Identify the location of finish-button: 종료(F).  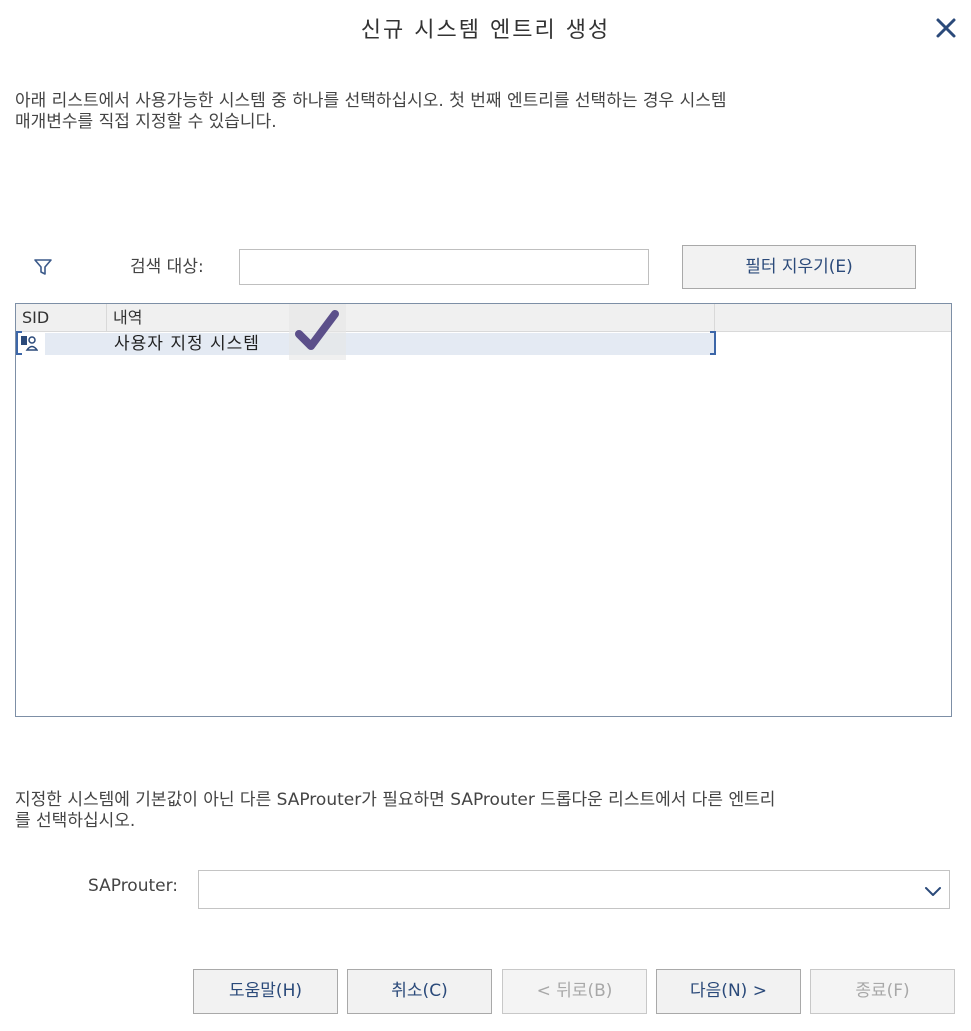
(882, 991).